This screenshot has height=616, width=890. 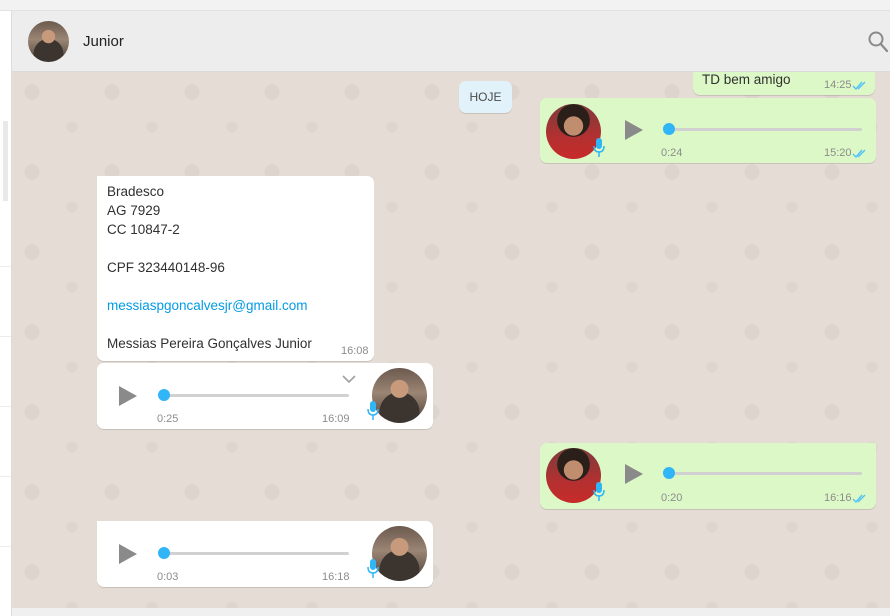 What do you see at coordinates (6, 313) in the screenshot?
I see `chat-list-edge` at bounding box center [6, 313].